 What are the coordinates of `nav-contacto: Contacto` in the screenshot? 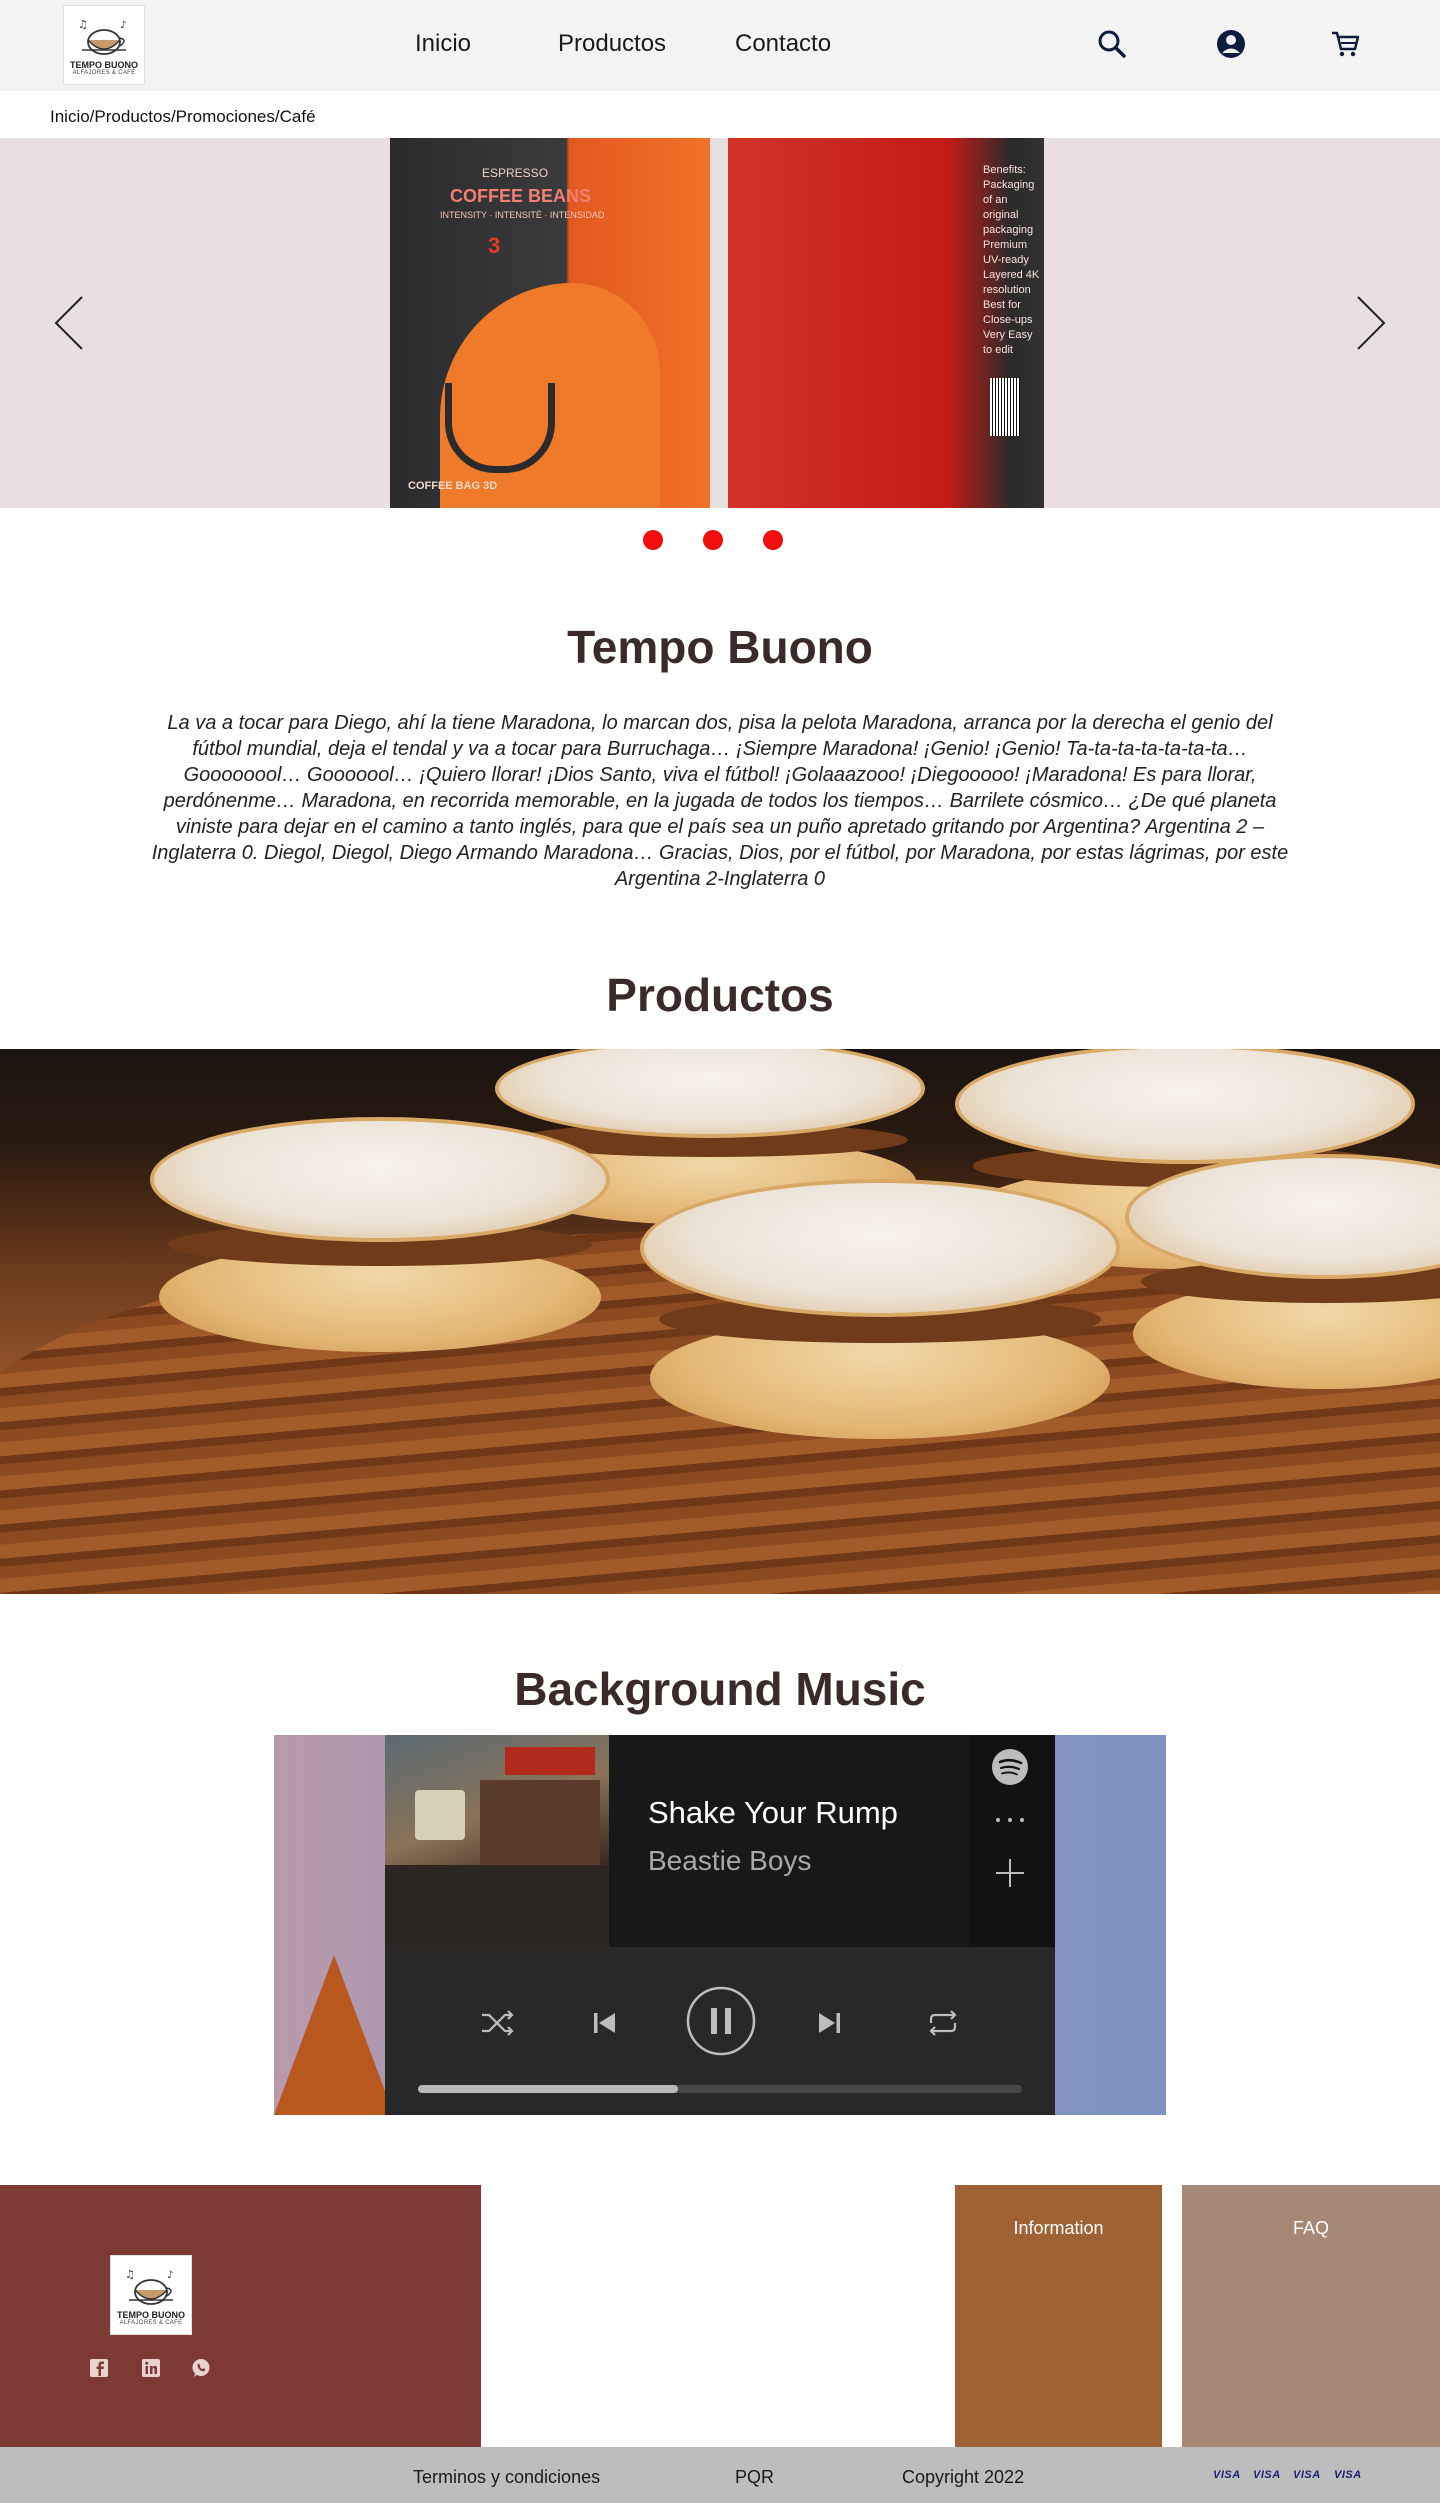 It's located at (783, 44).